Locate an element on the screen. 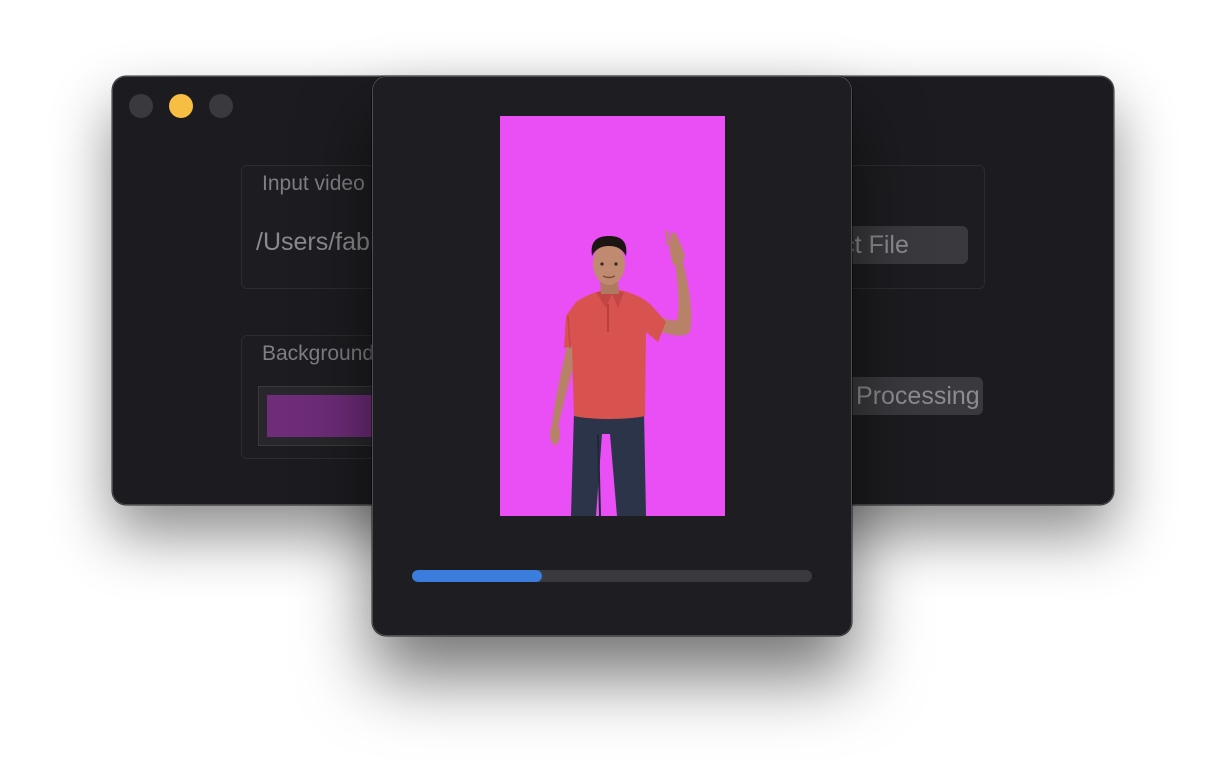  processing-progress-bar is located at coordinates (612, 576).